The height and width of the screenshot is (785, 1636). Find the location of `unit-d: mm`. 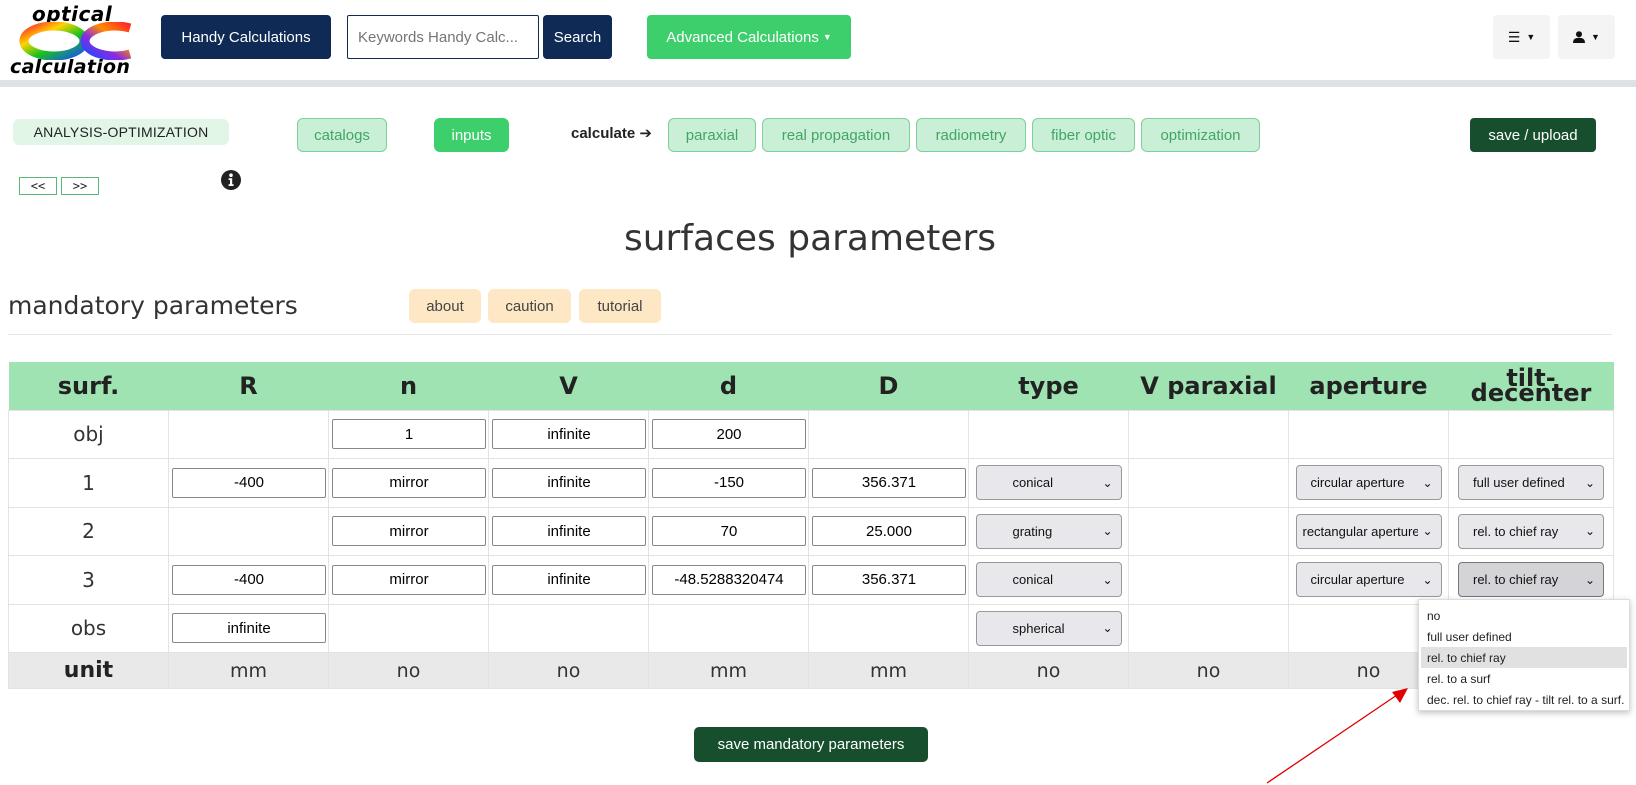

unit-d: mm is located at coordinates (728, 670).